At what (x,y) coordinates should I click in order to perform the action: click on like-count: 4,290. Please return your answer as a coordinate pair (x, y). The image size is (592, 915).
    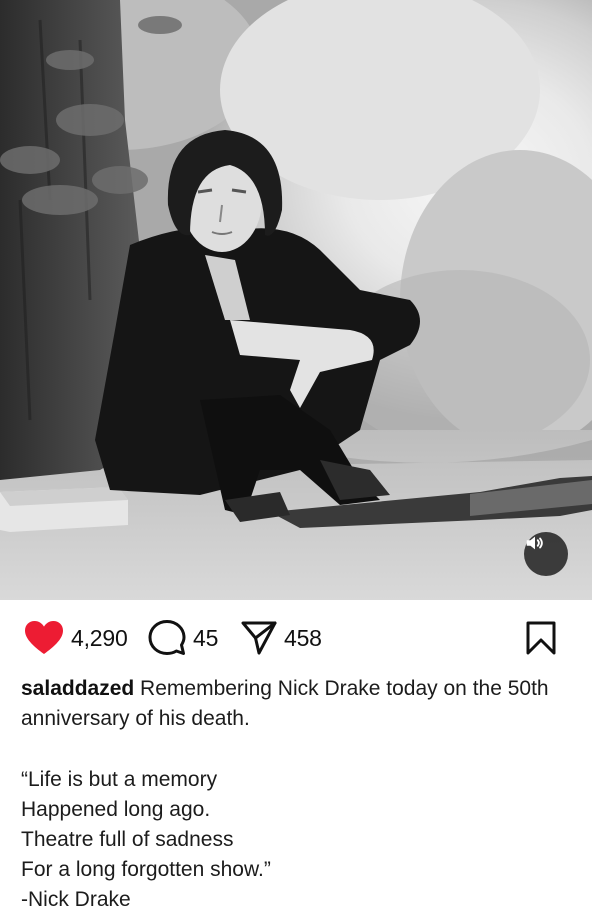
    Looking at the image, I should click on (99, 637).